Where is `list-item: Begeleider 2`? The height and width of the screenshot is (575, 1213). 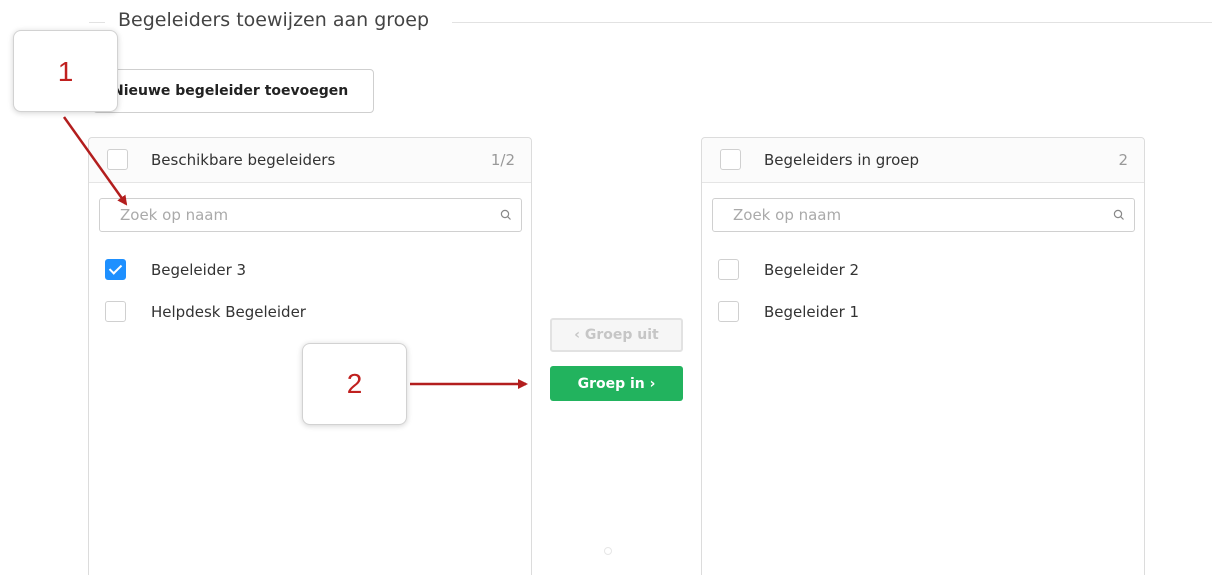 list-item: Begeleider 2 is located at coordinates (918, 271).